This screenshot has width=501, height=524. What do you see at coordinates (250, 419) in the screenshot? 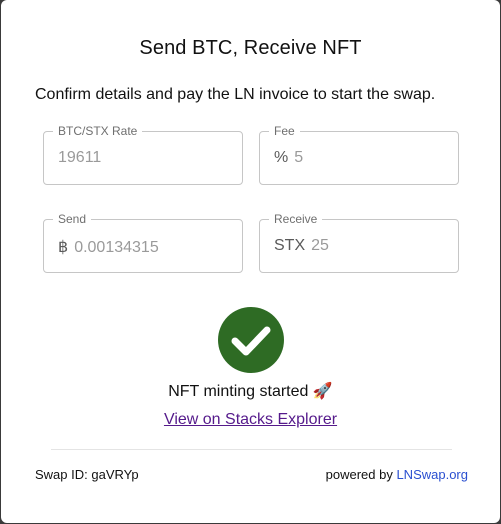
I see `stacks-explorer-link: View on Stacks Explorer` at bounding box center [250, 419].